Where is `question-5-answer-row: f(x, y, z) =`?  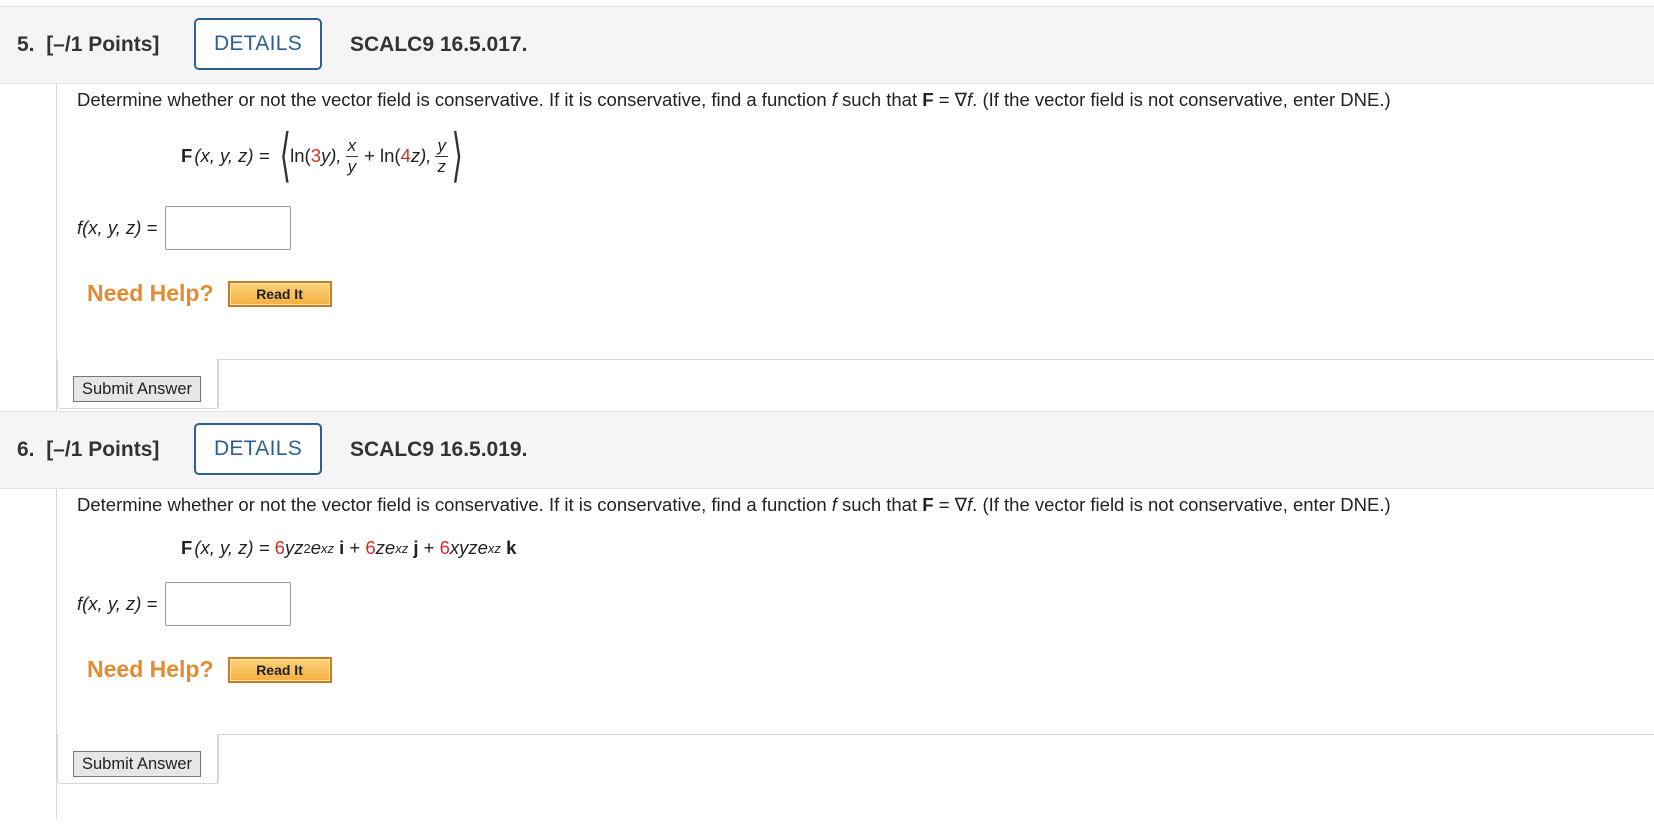 question-5-answer-row: f(x, y, z) = is located at coordinates (184, 228).